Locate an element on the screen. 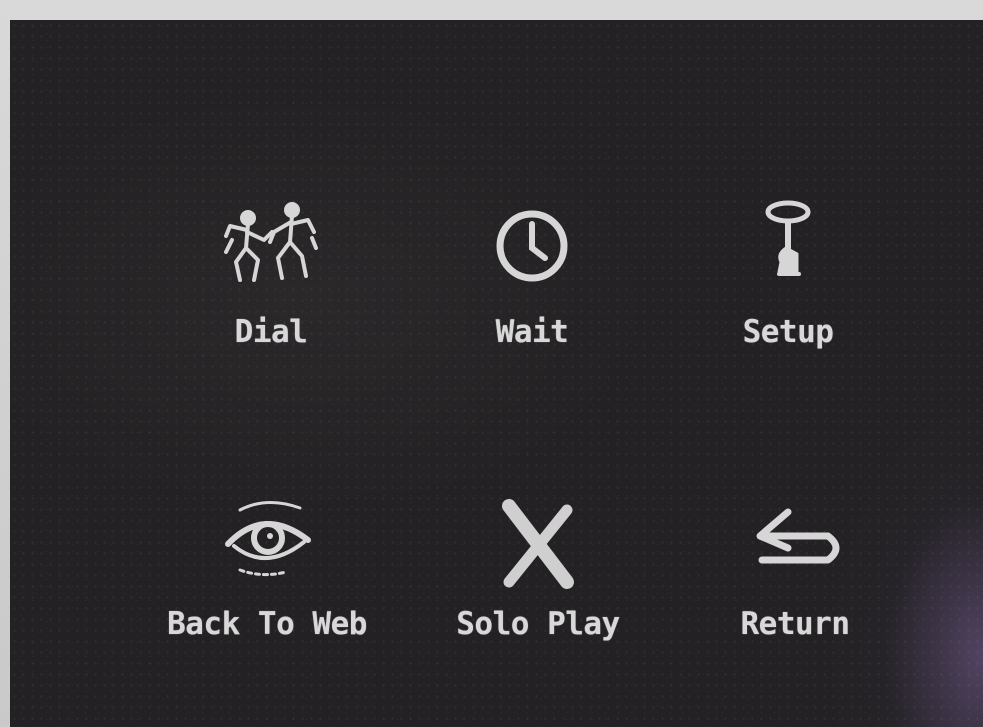 The image size is (983, 727). return-button: Return is located at coordinates (795, 576).